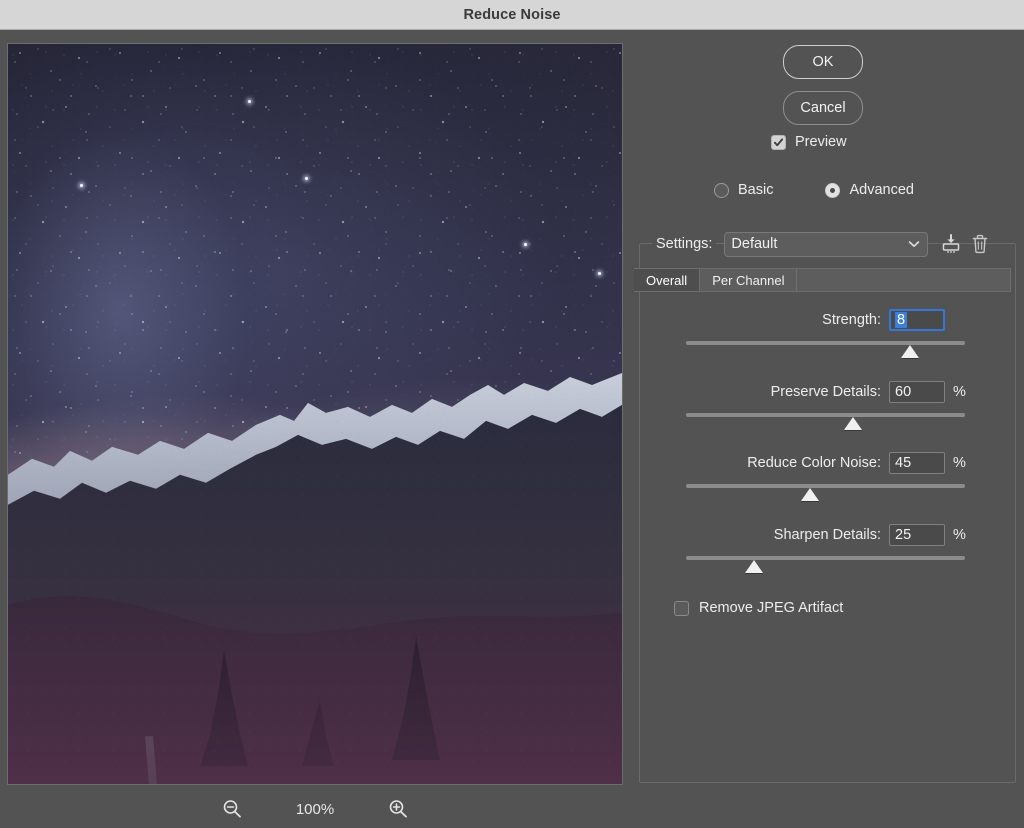 The height and width of the screenshot is (828, 1024). I want to click on sharpen-details-value: 25, so click(903, 535).